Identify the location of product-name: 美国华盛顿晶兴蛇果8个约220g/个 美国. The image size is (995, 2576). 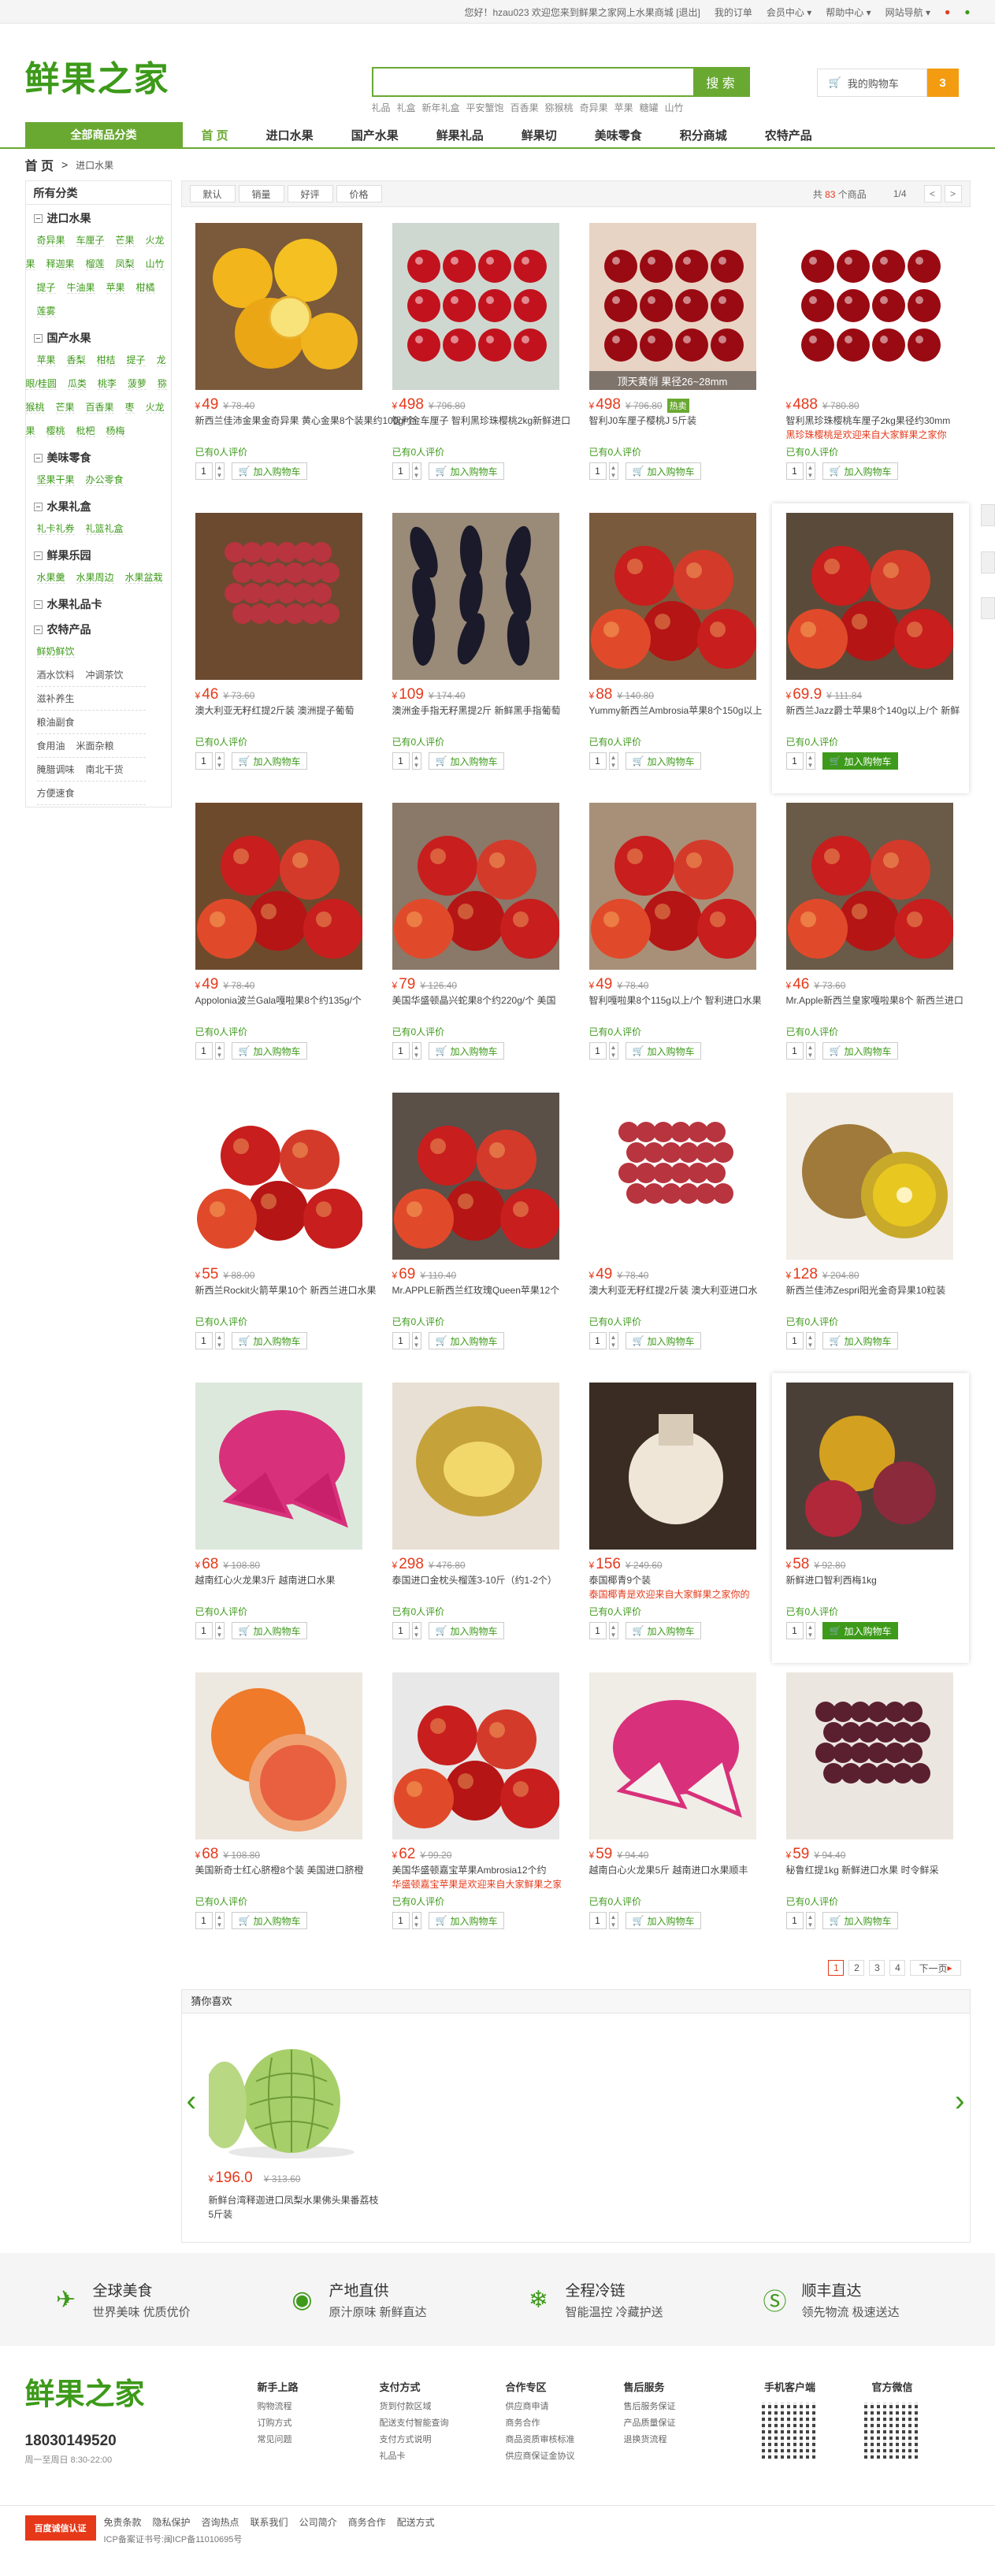
(474, 1000).